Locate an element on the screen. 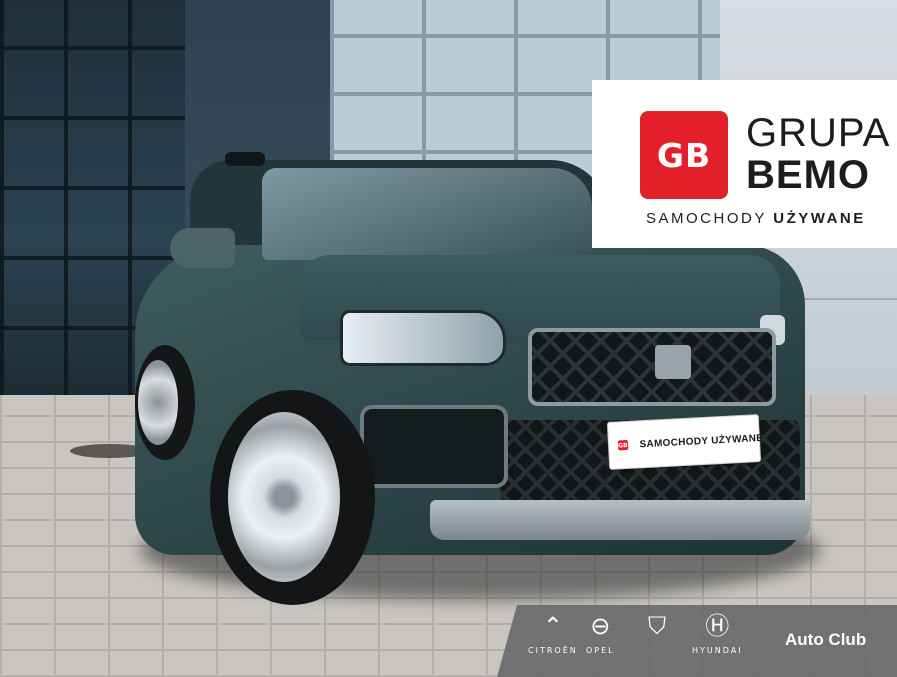 This screenshot has height=677, width=897. hyundai-h-icon: Ⓗ is located at coordinates (717, 626).